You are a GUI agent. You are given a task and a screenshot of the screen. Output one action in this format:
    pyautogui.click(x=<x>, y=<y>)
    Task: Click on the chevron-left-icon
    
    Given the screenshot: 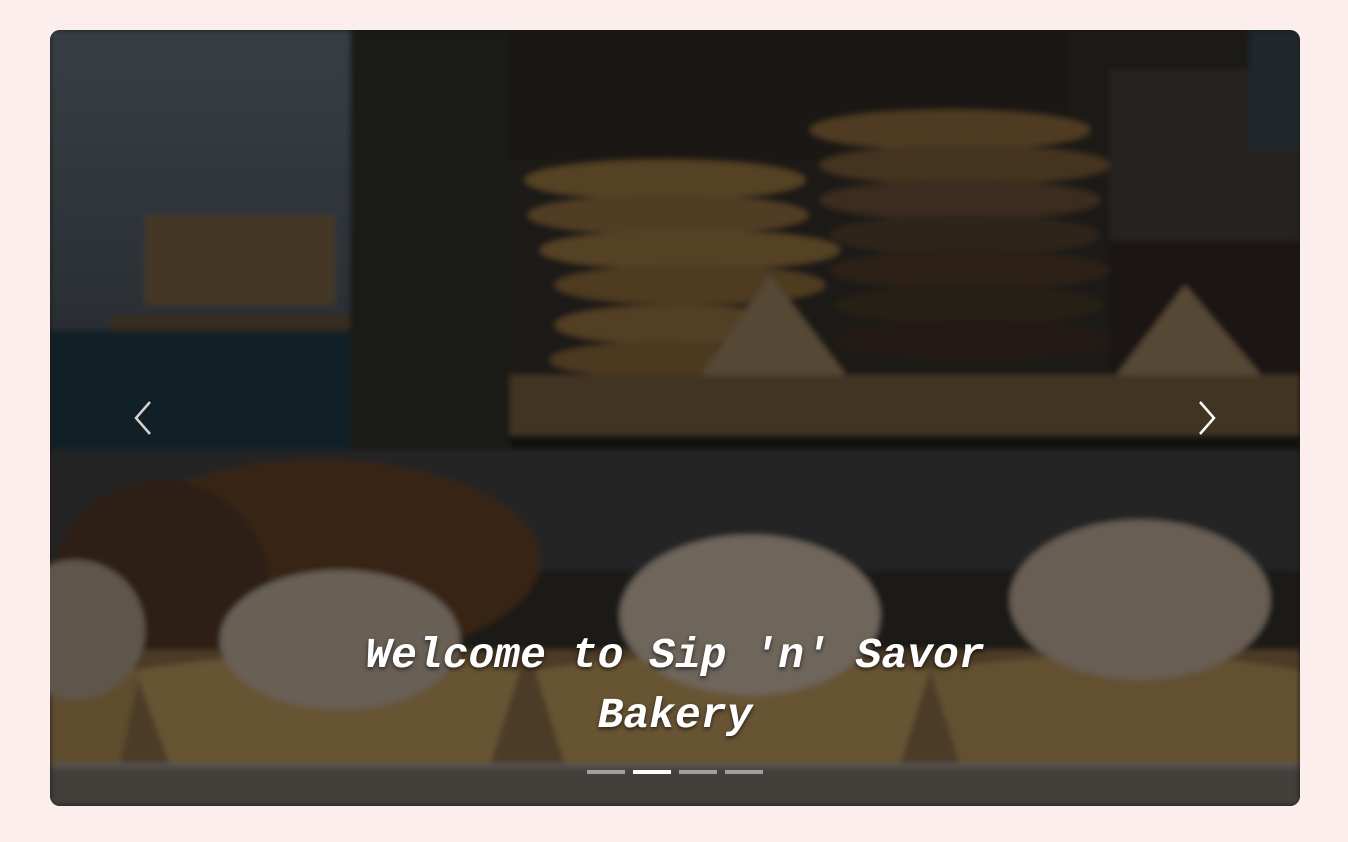 What is the action you would take?
    pyautogui.click(x=142, y=418)
    